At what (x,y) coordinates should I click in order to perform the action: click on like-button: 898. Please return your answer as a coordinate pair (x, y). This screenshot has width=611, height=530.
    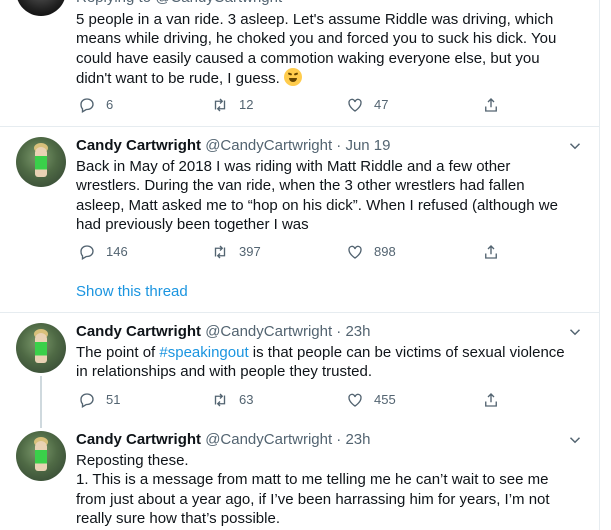
    Looking at the image, I should click on (371, 252).